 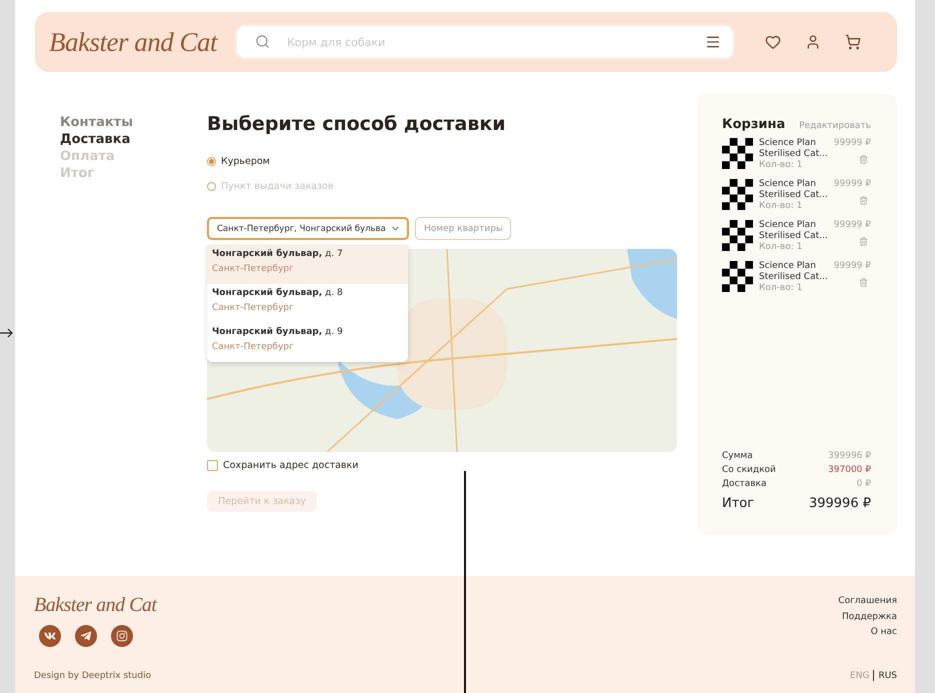 What do you see at coordinates (307, 264) in the screenshot?
I see `address-option: Чонгарский бульвар, д. 7 Санкт-Петербург` at bounding box center [307, 264].